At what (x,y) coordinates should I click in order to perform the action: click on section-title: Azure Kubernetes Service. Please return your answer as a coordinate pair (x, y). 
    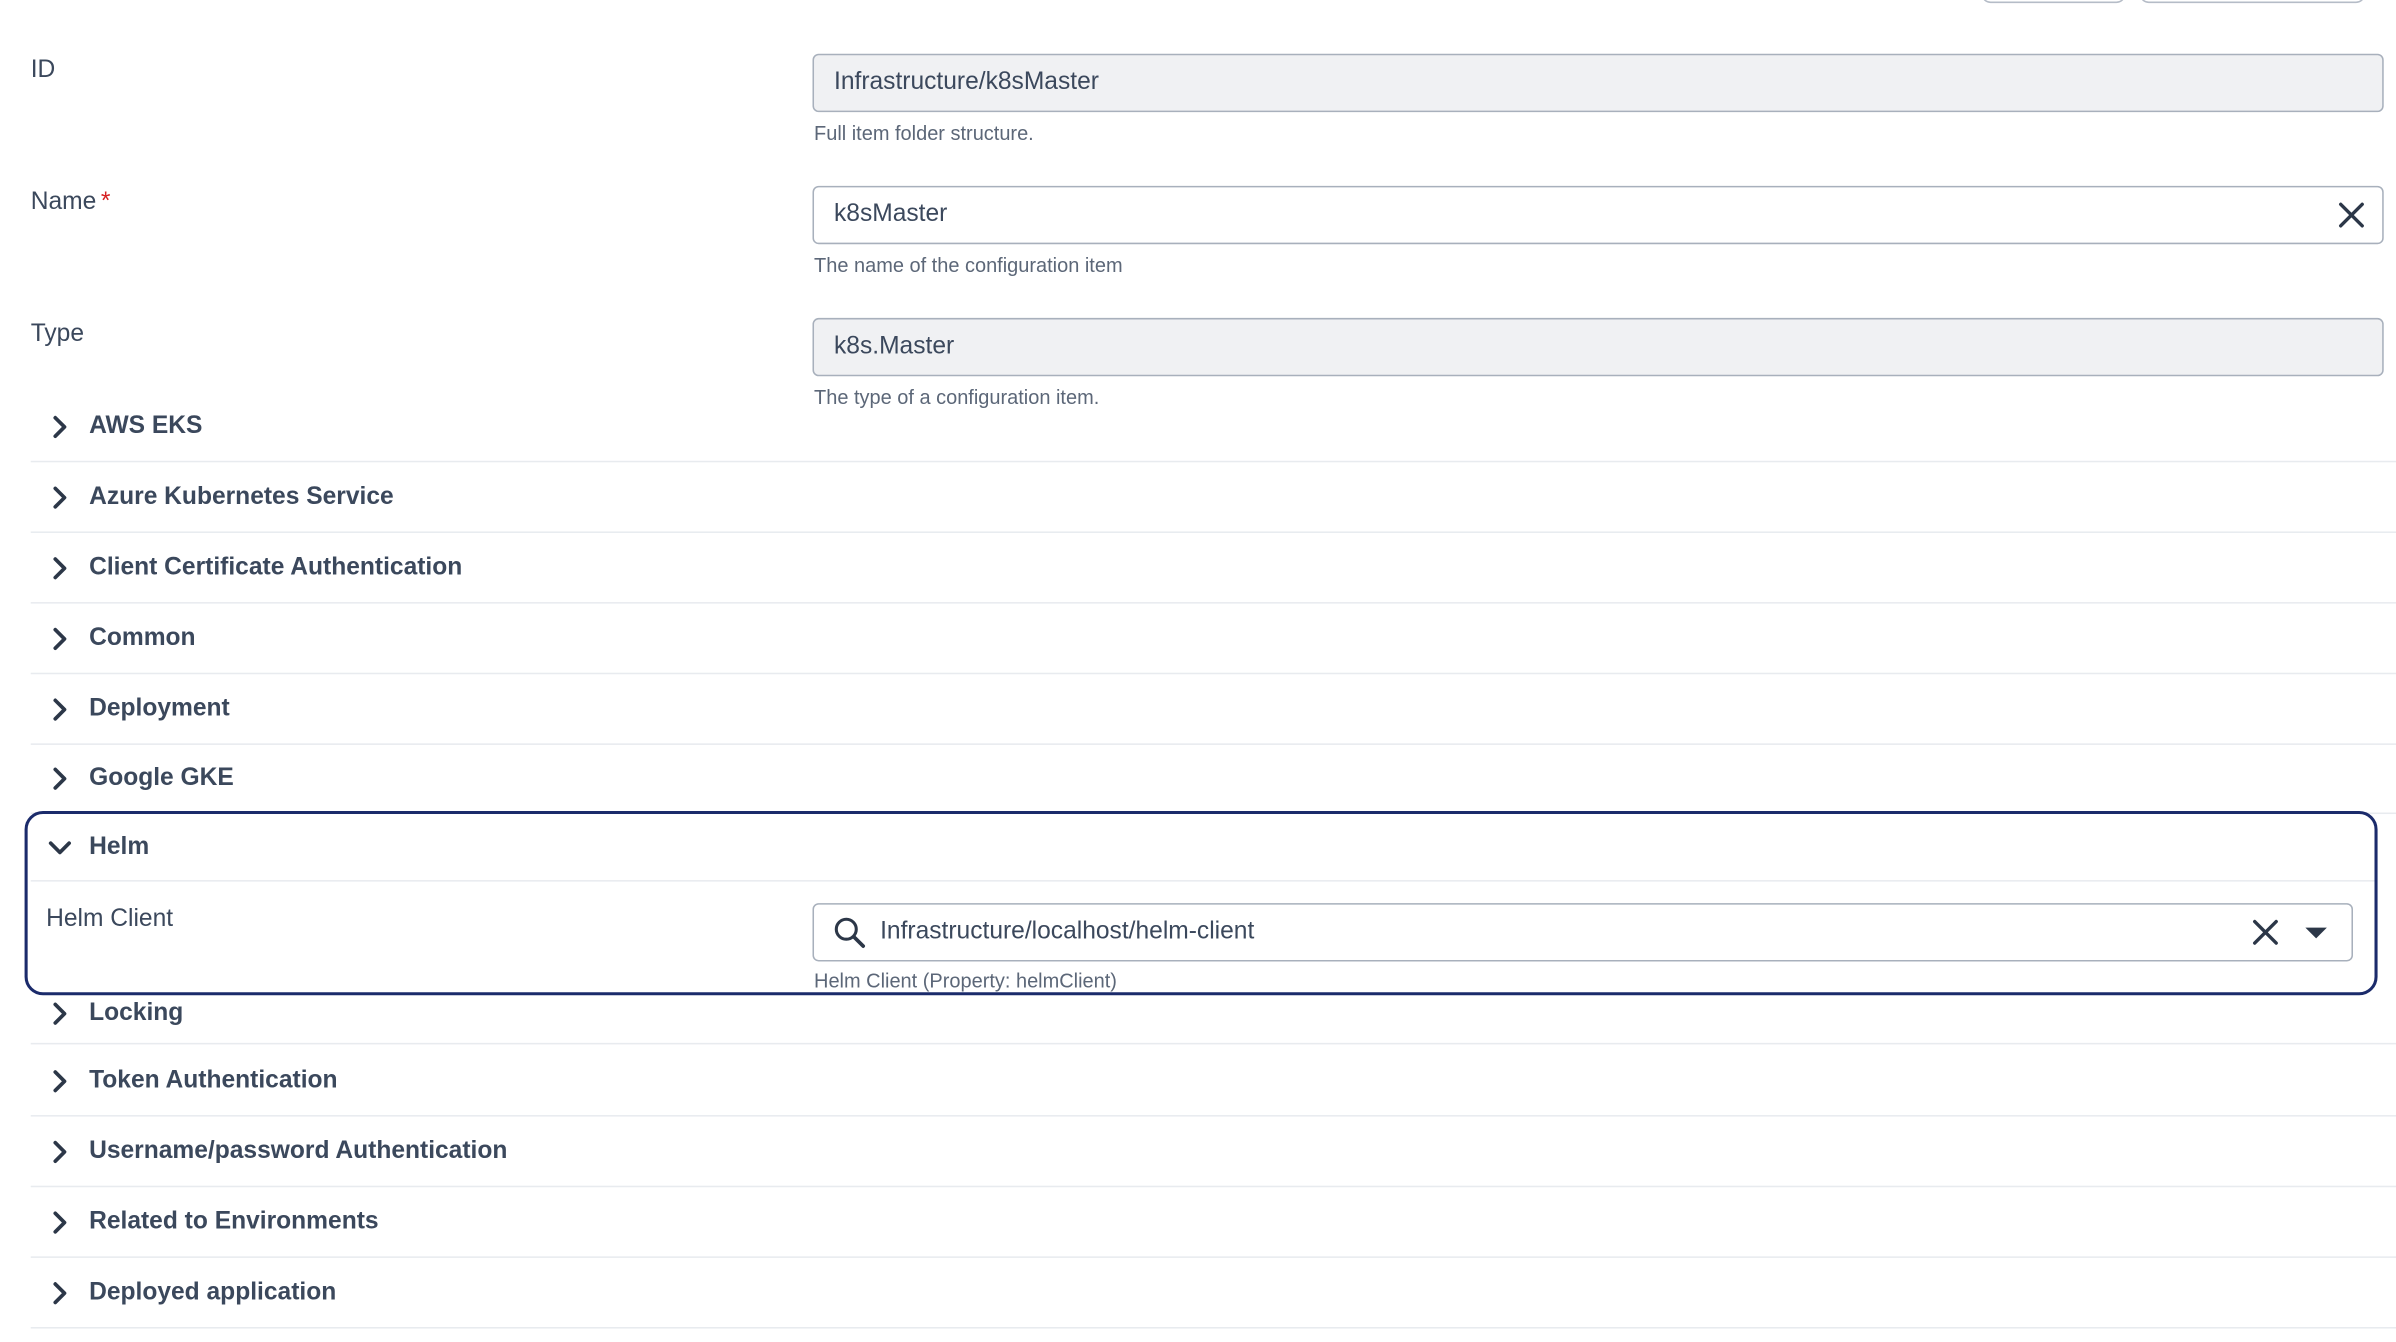
    Looking at the image, I should click on (241, 496).